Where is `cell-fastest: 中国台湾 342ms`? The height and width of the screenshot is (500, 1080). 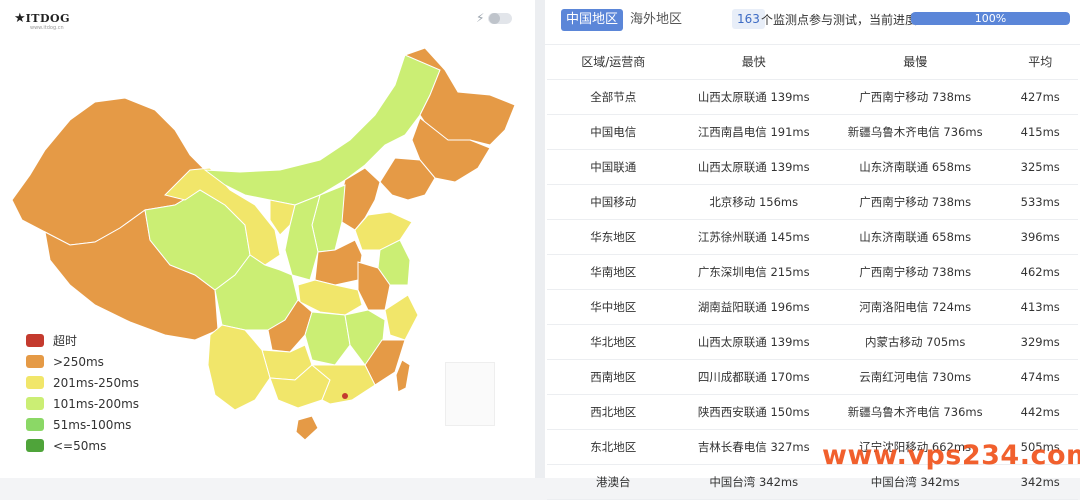 cell-fastest: 中国台湾 342ms is located at coordinates (753, 482).